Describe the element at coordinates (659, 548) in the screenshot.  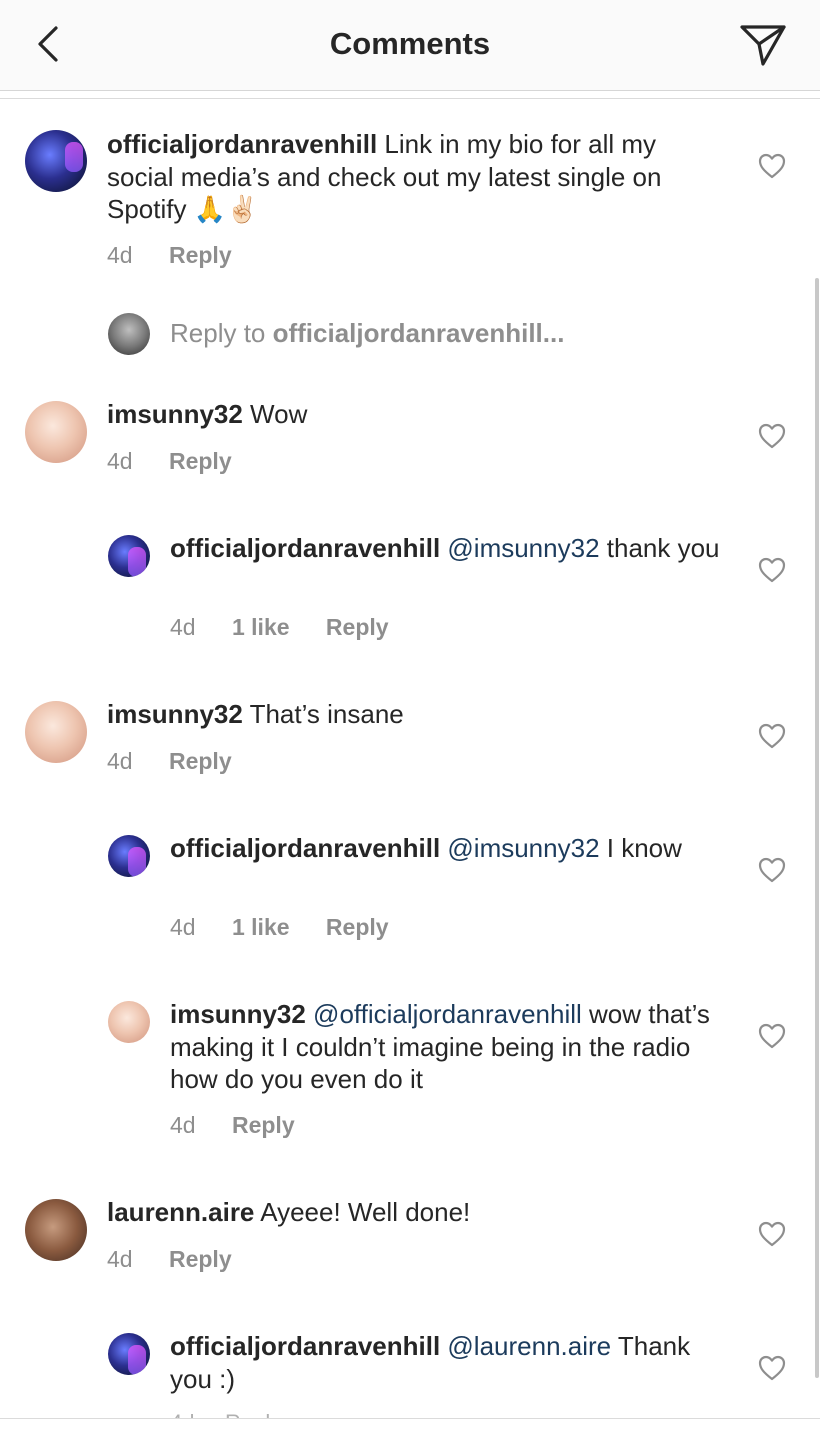
I see `comment-body: thank you` at that location.